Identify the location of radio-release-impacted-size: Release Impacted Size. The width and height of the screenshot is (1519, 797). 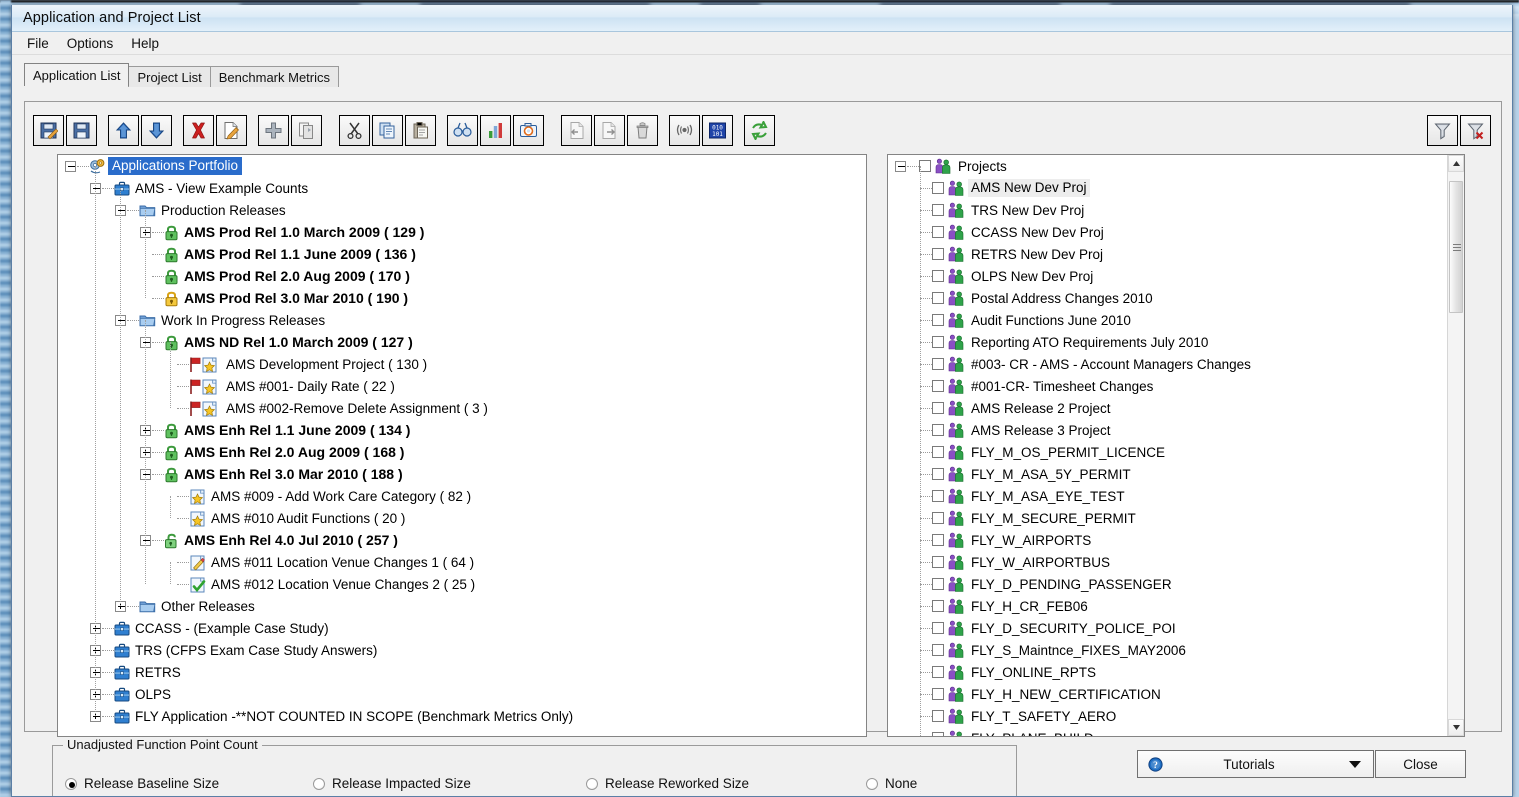
(392, 783).